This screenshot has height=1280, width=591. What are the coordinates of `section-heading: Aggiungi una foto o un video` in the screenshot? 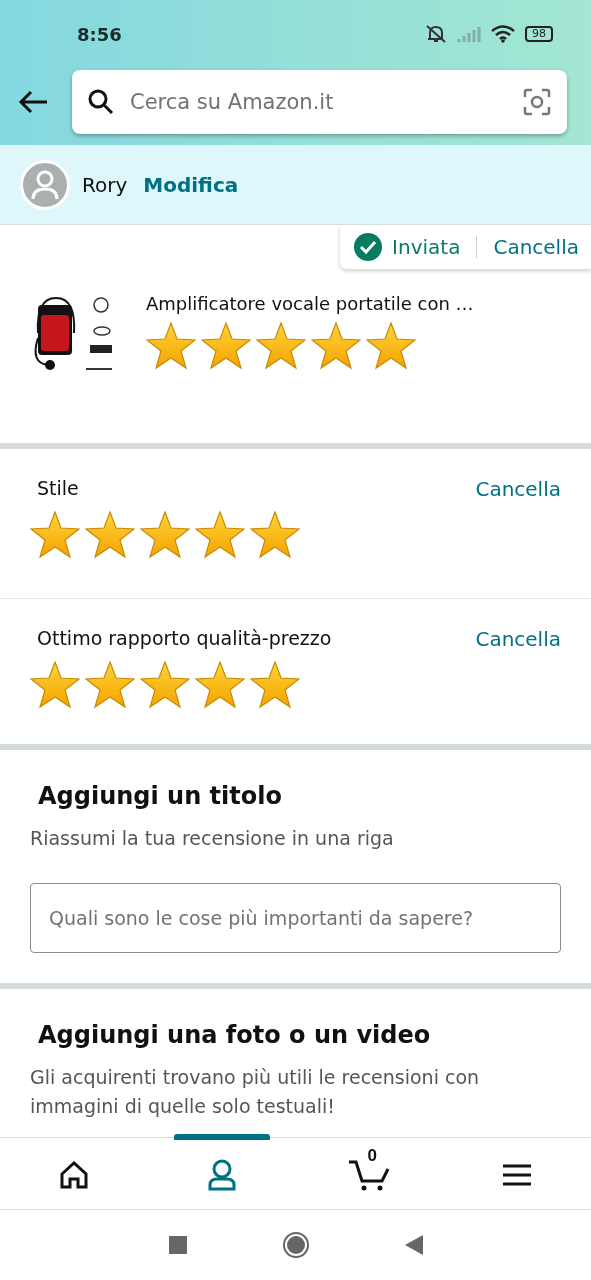 It's located at (235, 1035).